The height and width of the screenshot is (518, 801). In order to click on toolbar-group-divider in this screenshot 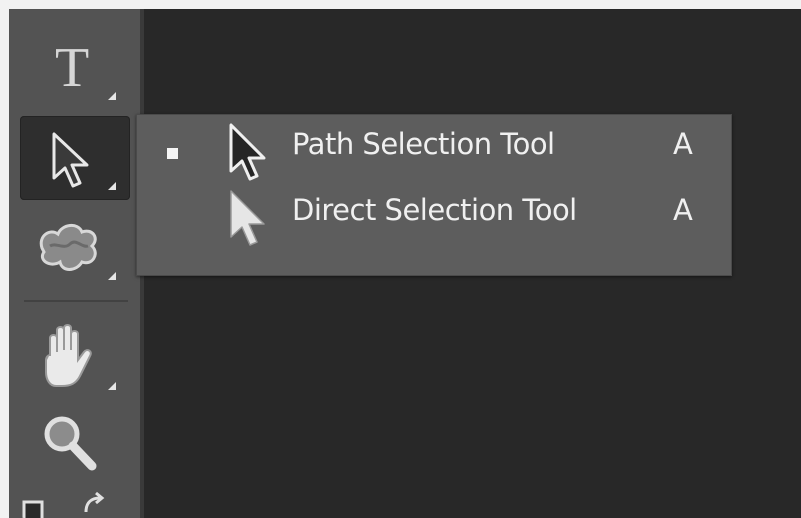, I will do `click(76, 301)`.